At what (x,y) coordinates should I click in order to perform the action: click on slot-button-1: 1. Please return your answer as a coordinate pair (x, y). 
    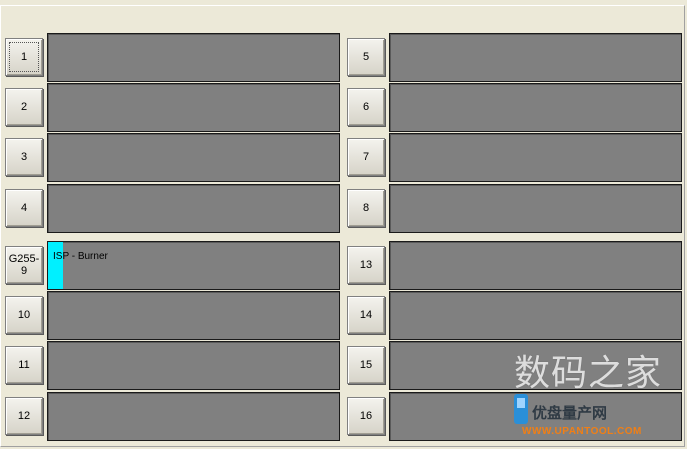
    Looking at the image, I should click on (24, 57).